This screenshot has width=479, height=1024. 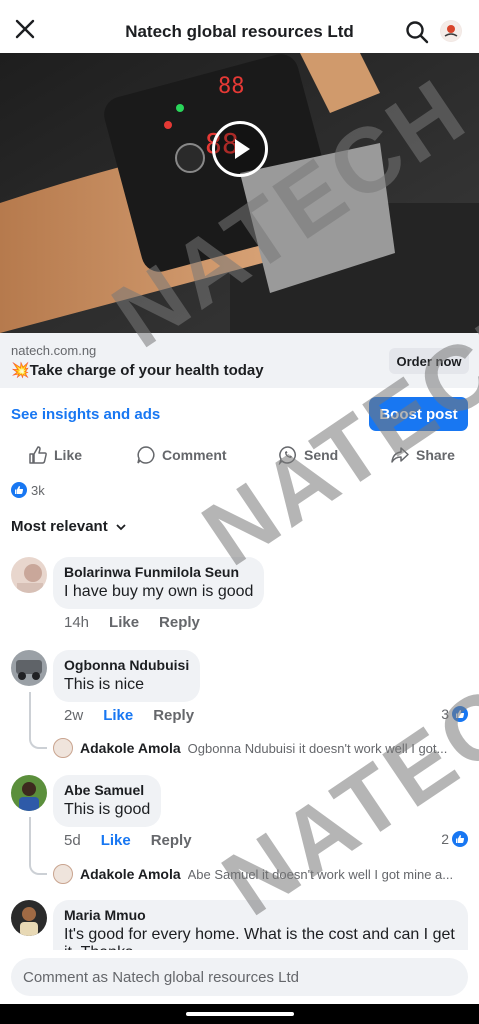 I want to click on top-bar: Natech global resources Ltd, so click(x=239, y=28).